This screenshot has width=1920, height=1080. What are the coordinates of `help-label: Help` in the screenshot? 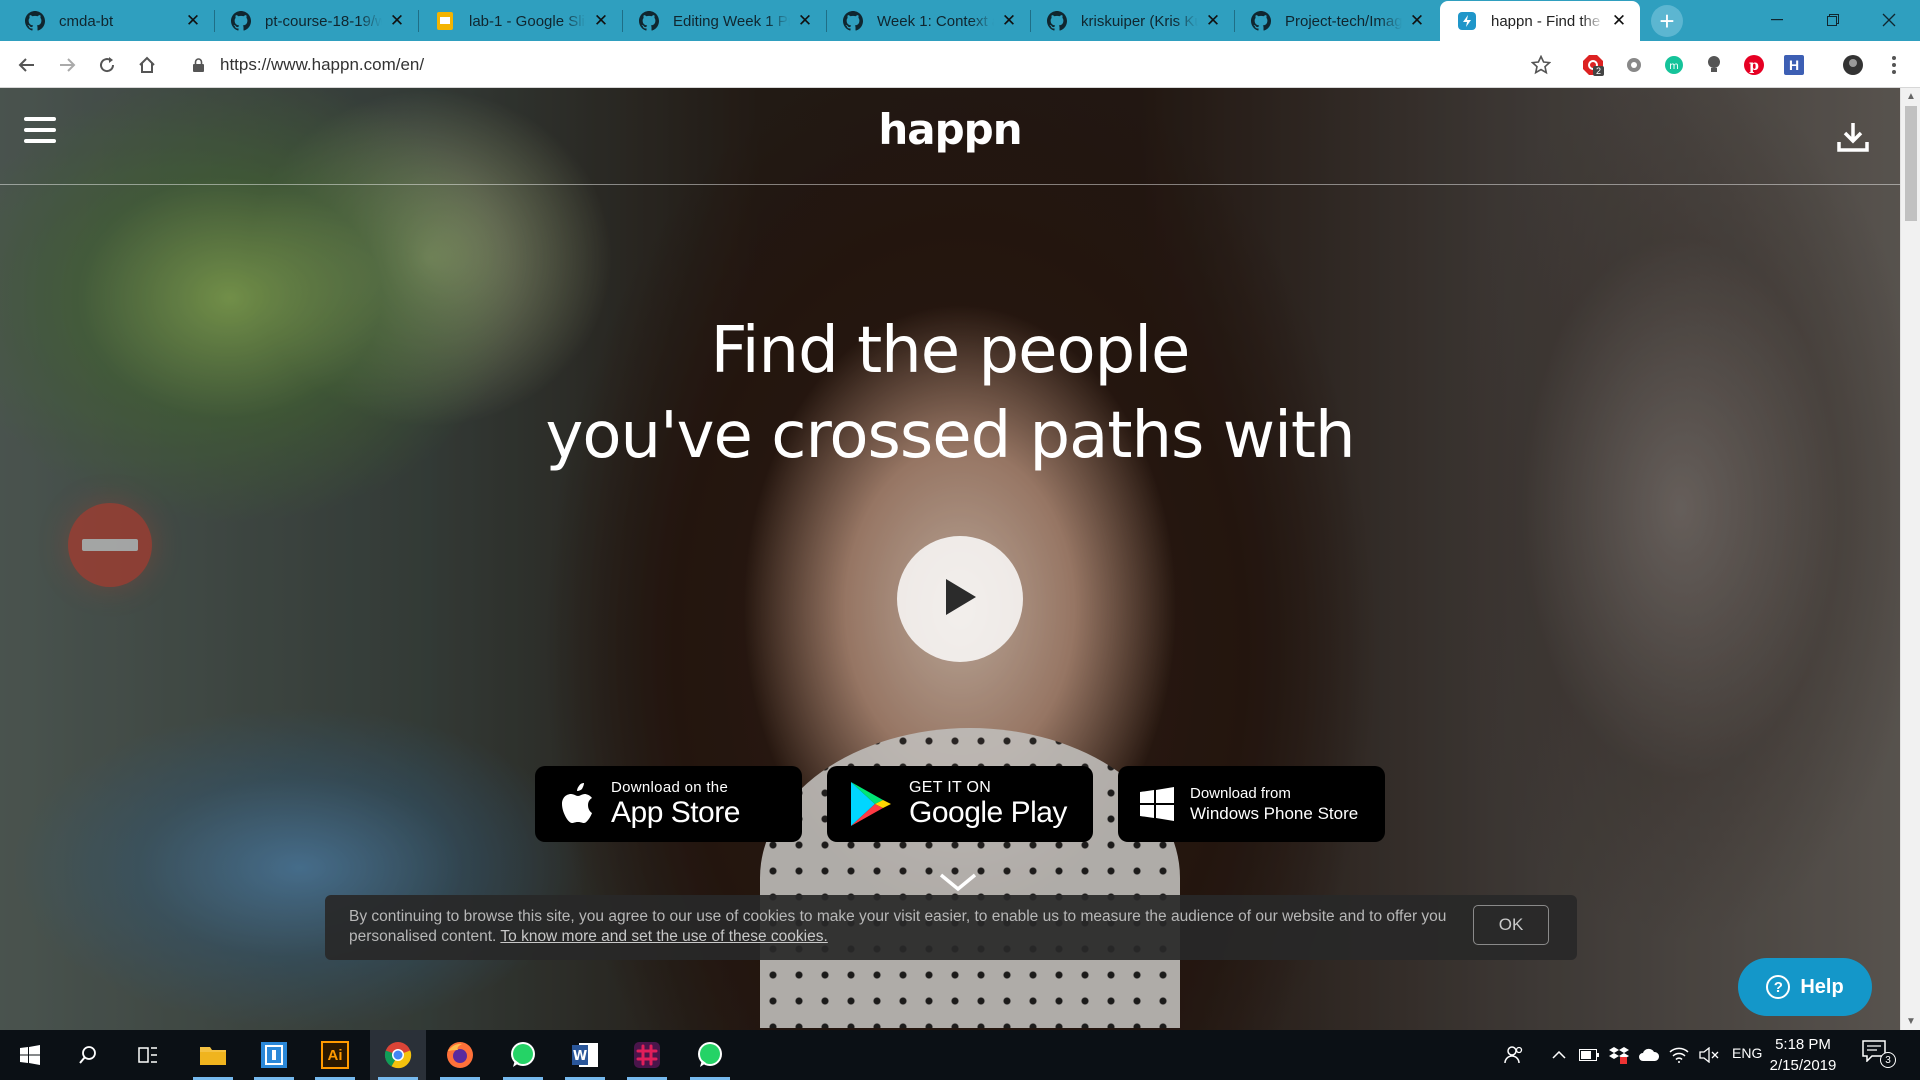 It's located at (1822, 986).